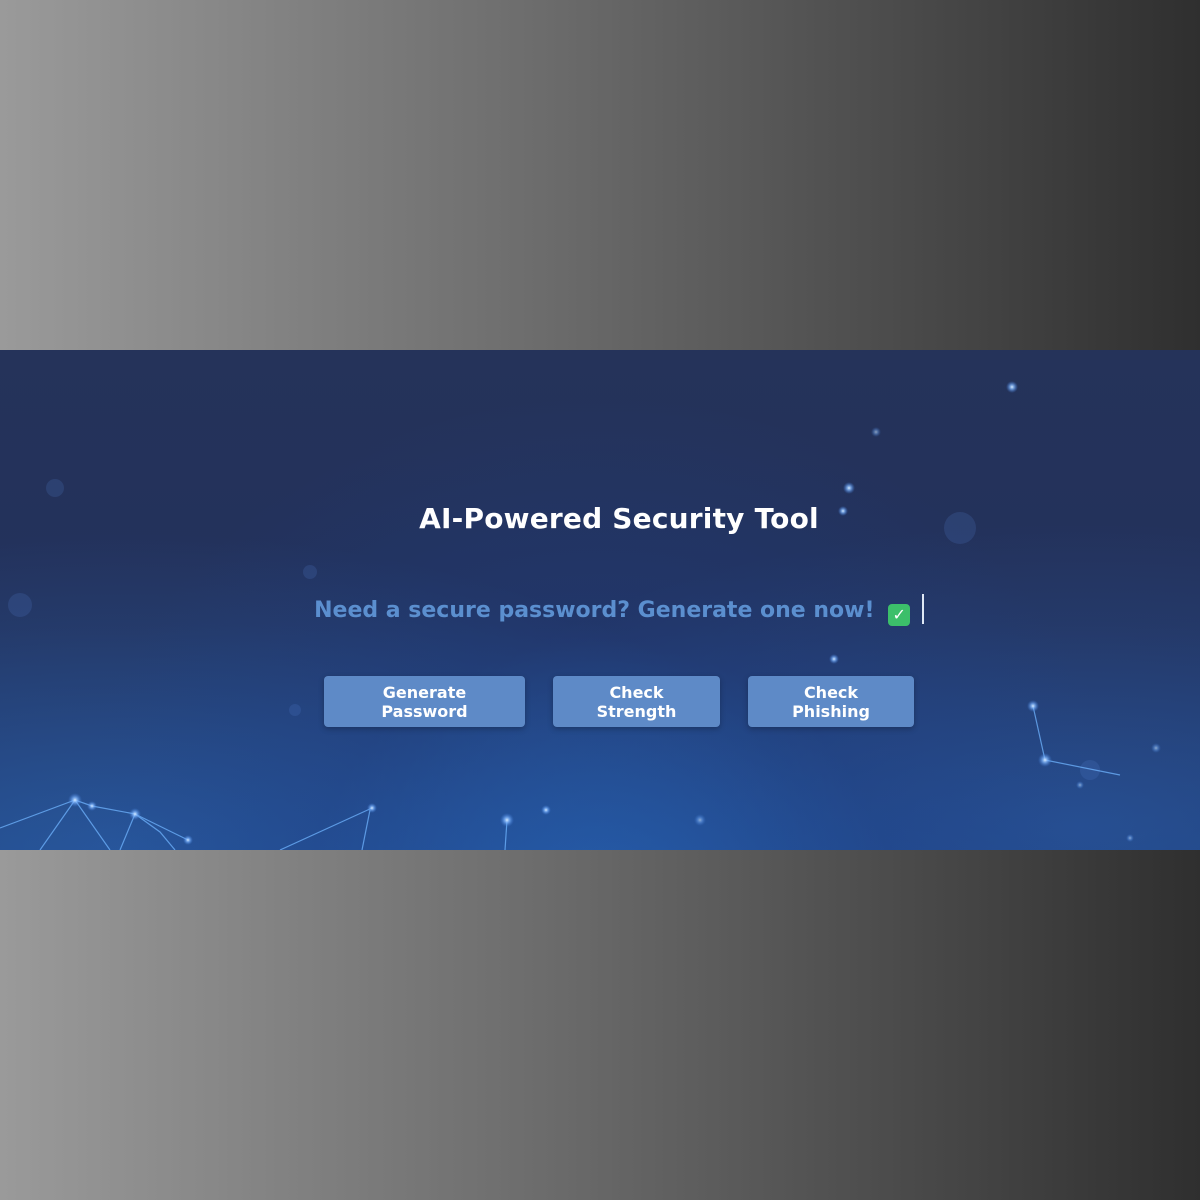 This screenshot has height=1200, width=1200. I want to click on check-mark-icon: ✓, so click(899, 615).